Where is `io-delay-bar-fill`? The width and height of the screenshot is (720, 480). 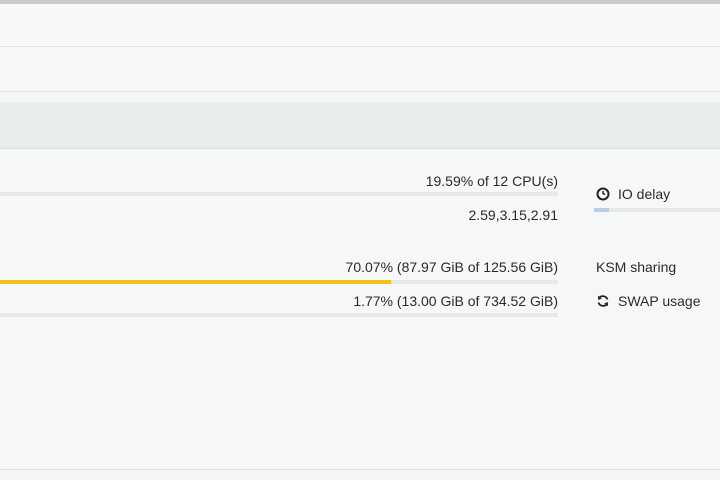 io-delay-bar-fill is located at coordinates (602, 210).